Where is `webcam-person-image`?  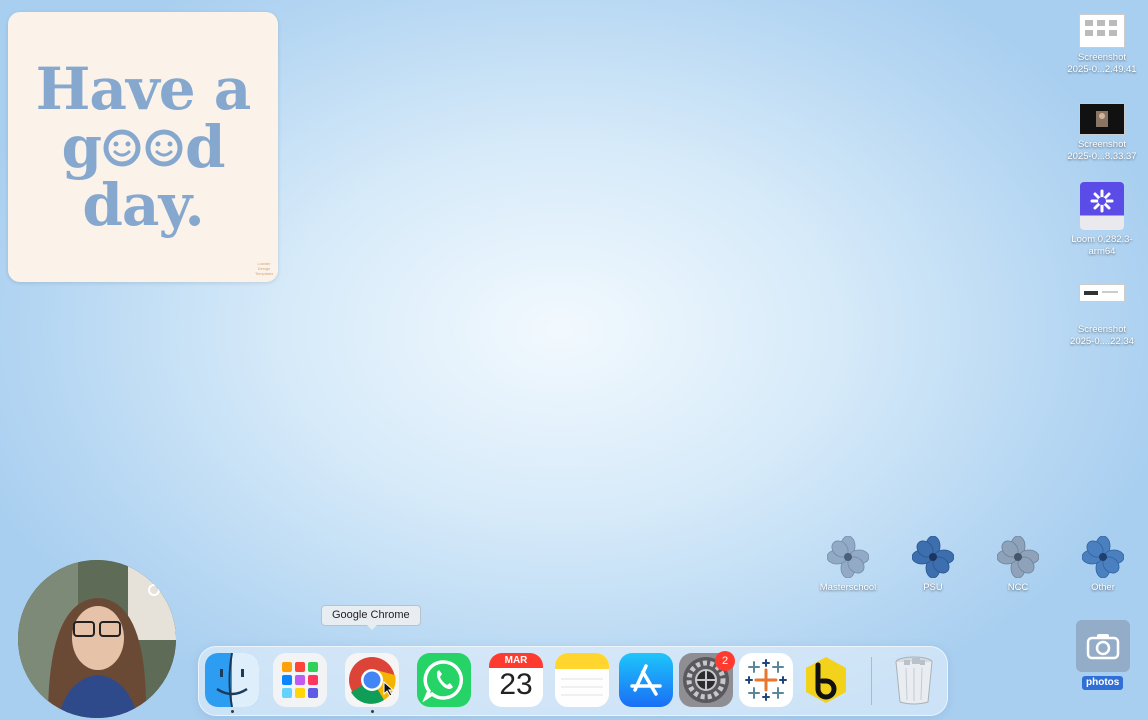 webcam-person-image is located at coordinates (97, 639).